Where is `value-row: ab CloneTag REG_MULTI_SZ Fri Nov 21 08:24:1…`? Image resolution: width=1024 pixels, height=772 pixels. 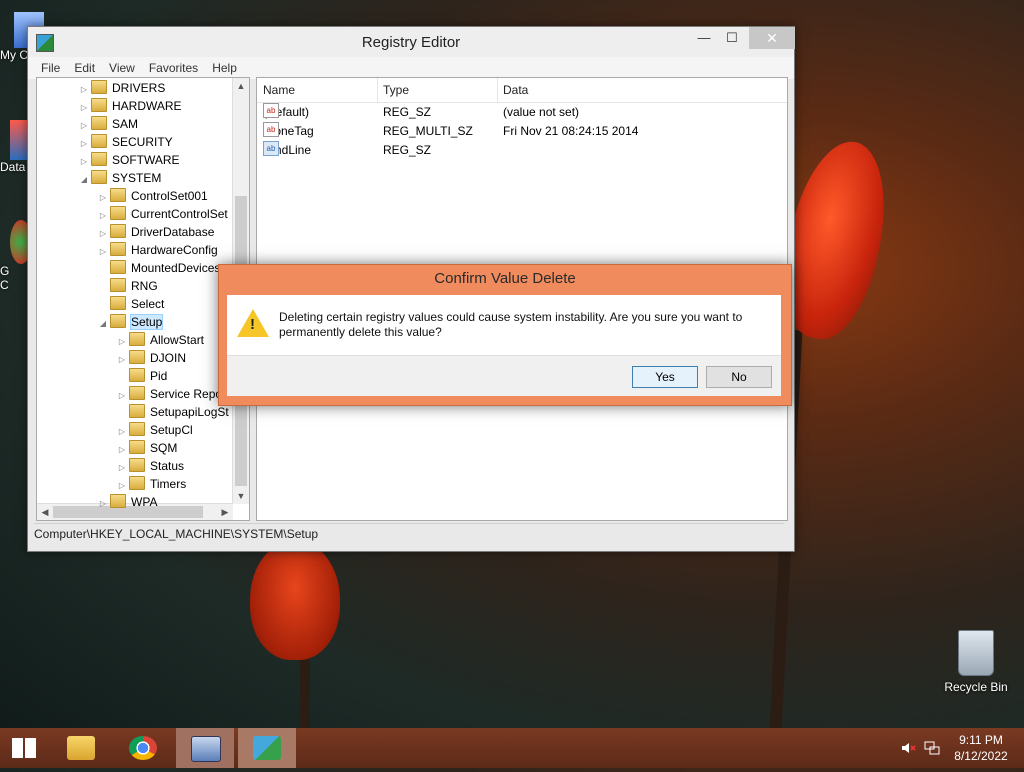
value-row: ab CloneTag REG_MULTI_SZ Fri Nov 21 08:24:1… is located at coordinates (522, 131).